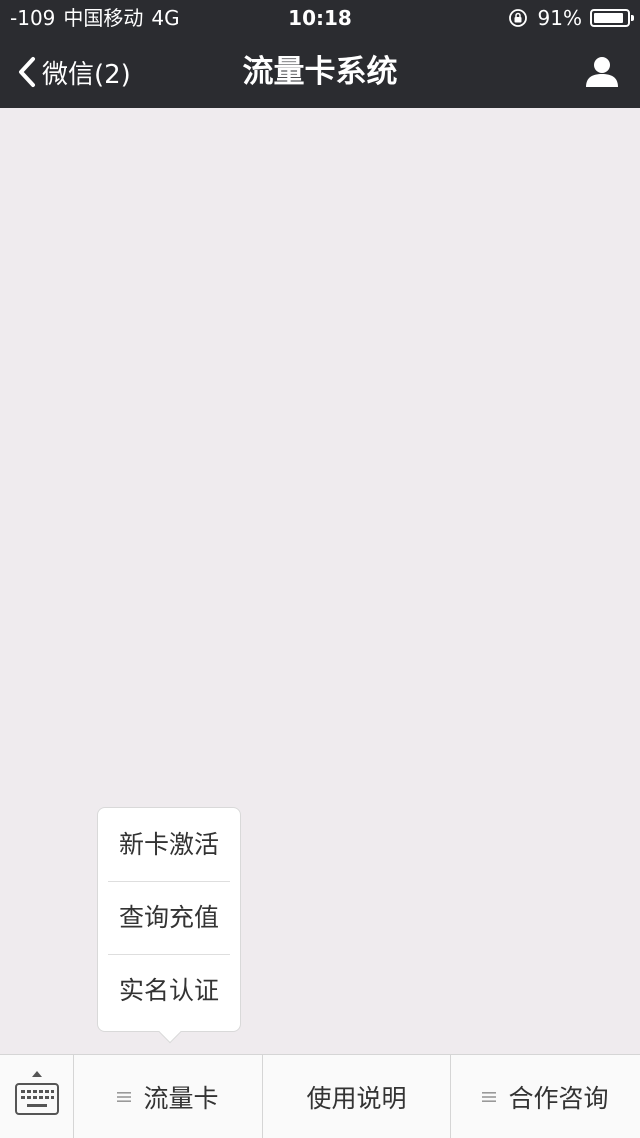  Describe the element at coordinates (169, 844) in the screenshot. I see `submenu-item-new-card-activation: 新卡激活` at that location.